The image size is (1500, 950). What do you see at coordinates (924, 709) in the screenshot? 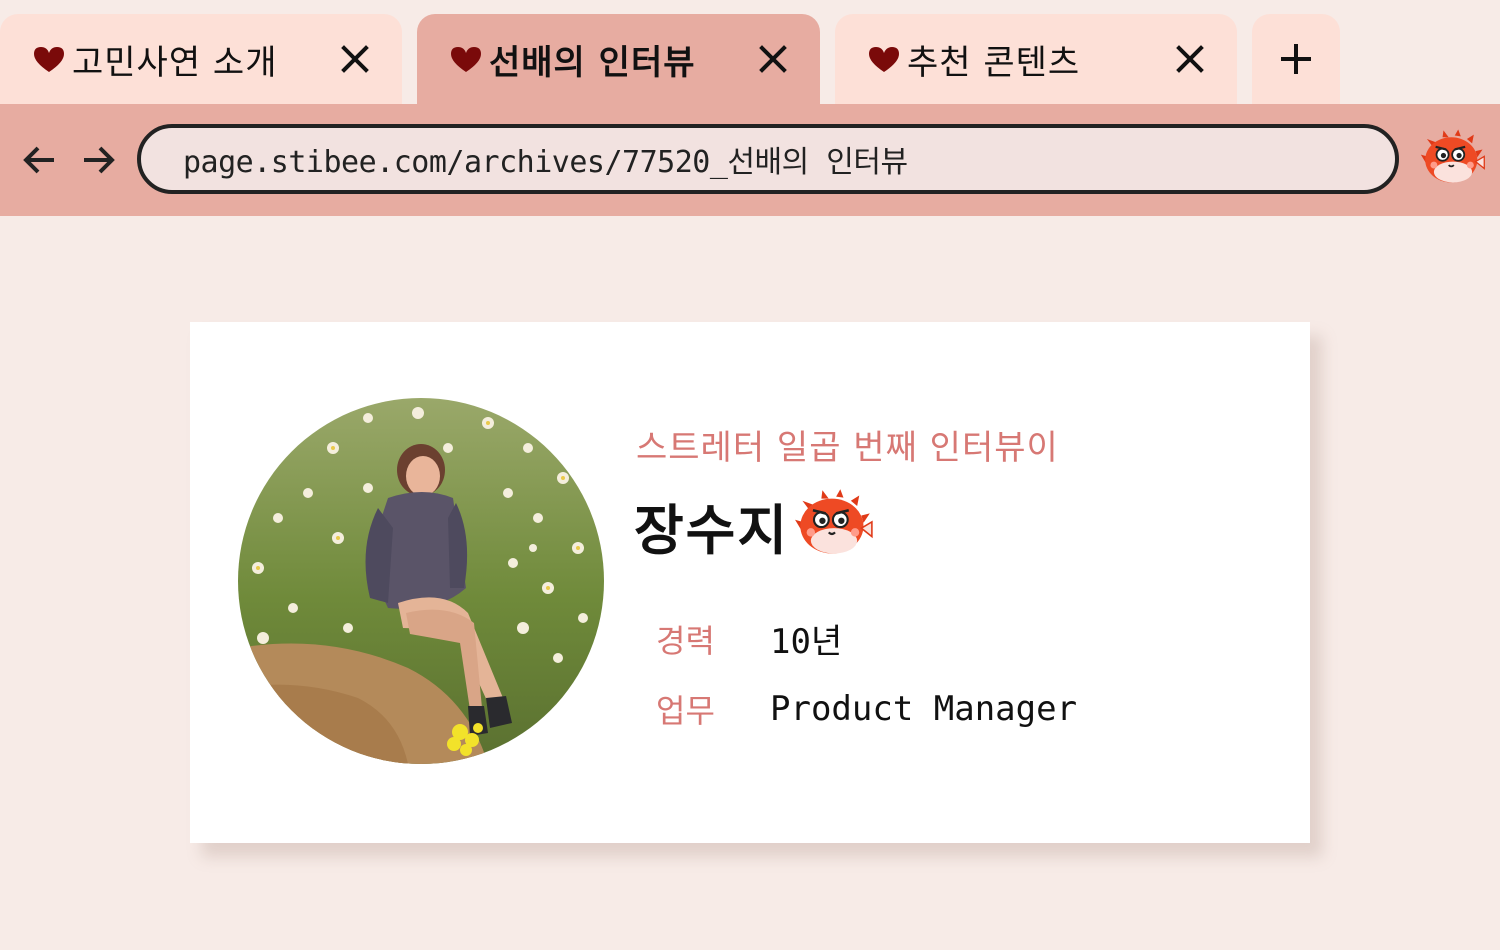
I see `role-value: Product Manager` at bounding box center [924, 709].